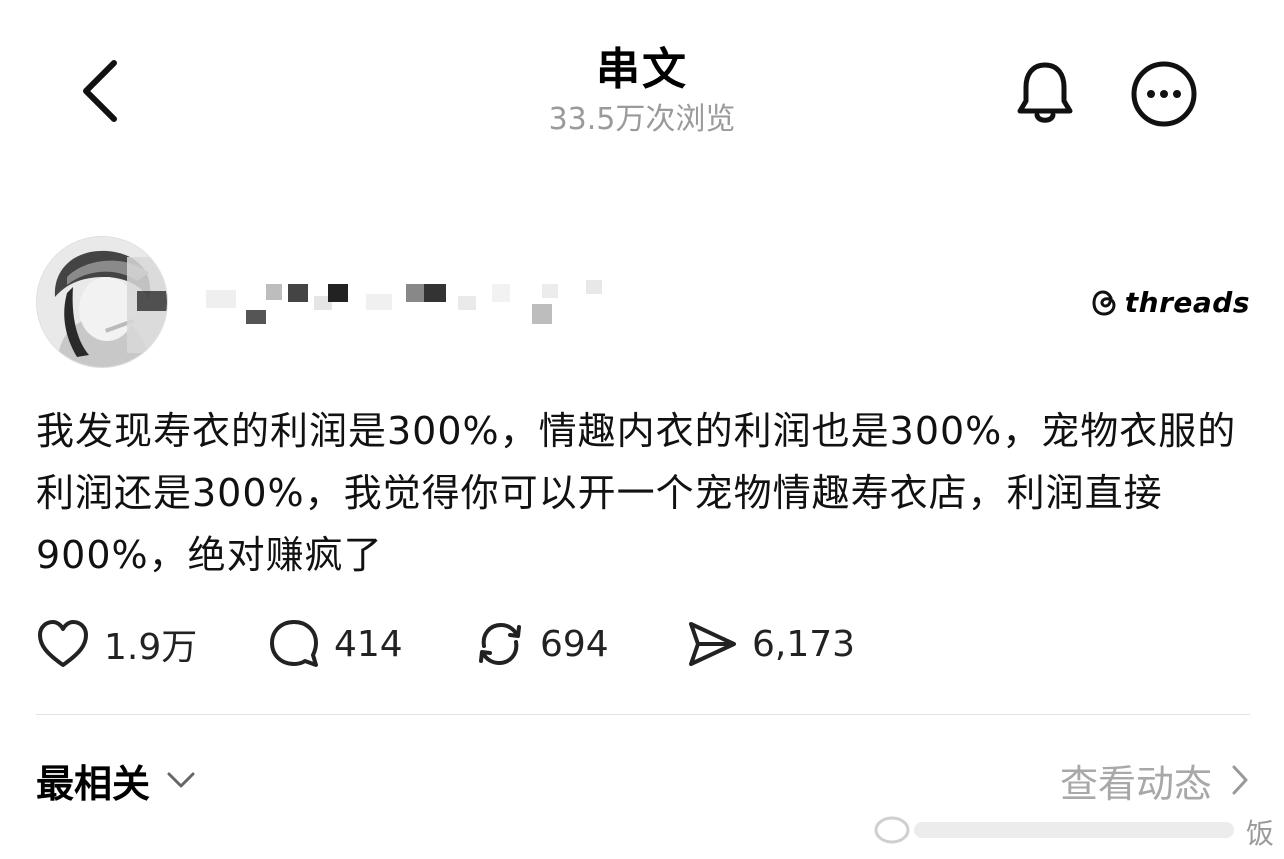  I want to click on pixelated-username, so click(404, 302).